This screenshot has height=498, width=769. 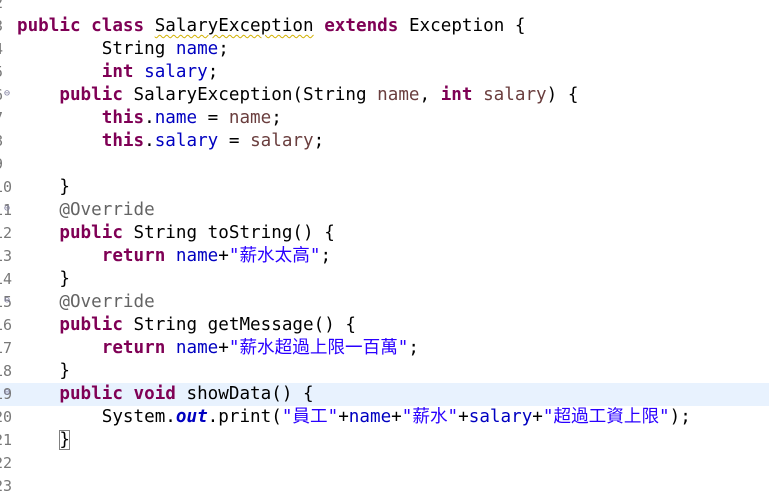 I want to click on code-text: this.salary = salary;, so click(x=170, y=141).